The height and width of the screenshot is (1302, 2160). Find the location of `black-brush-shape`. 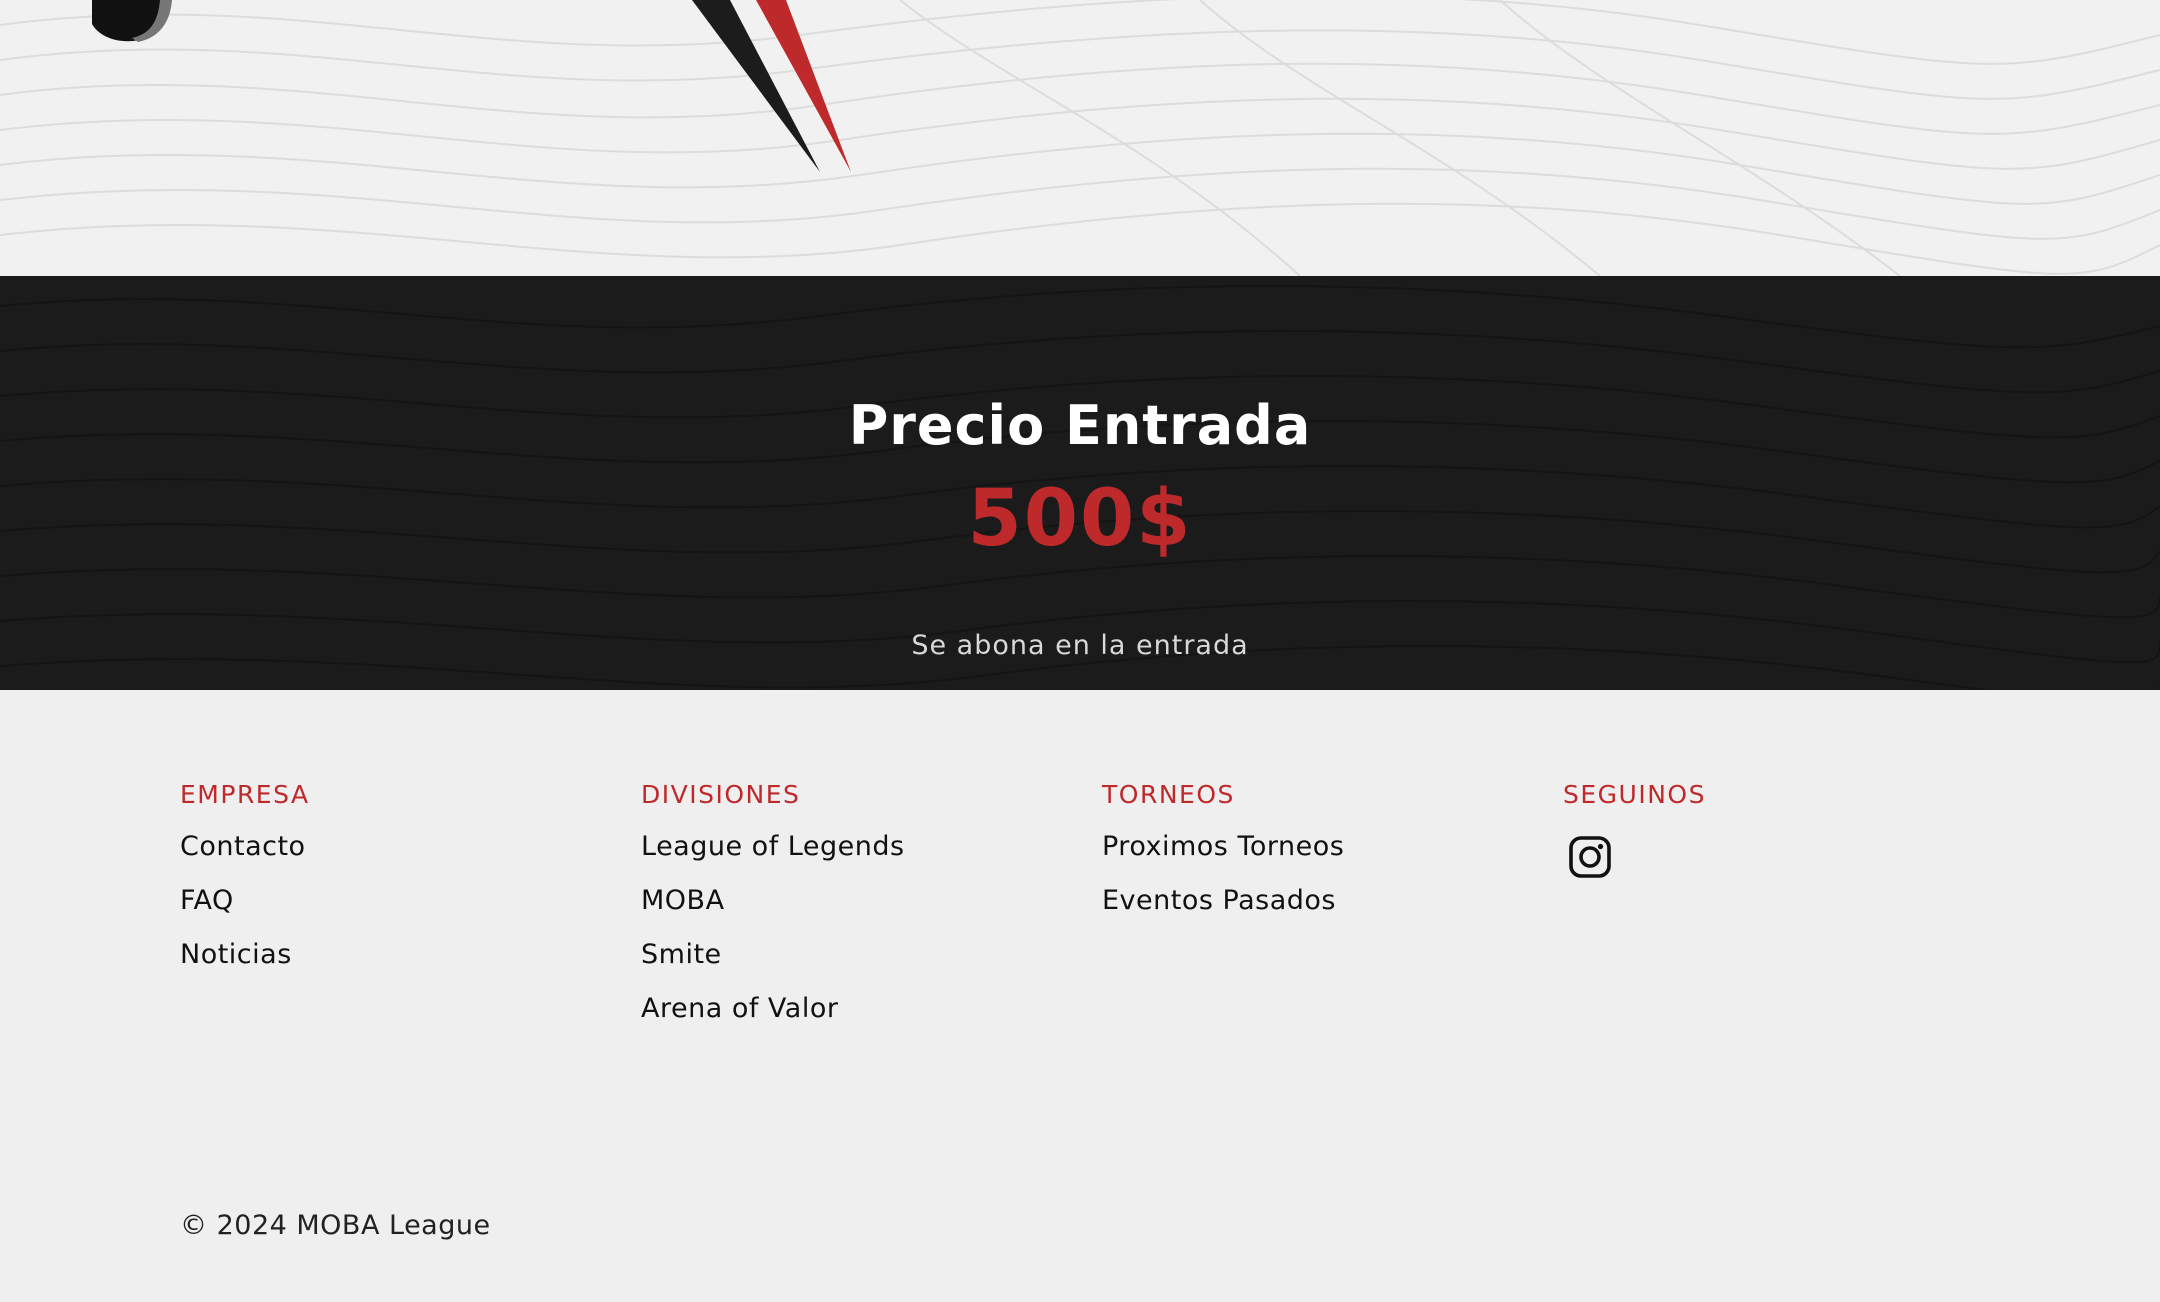

black-brush-shape is located at coordinates (132, 21).